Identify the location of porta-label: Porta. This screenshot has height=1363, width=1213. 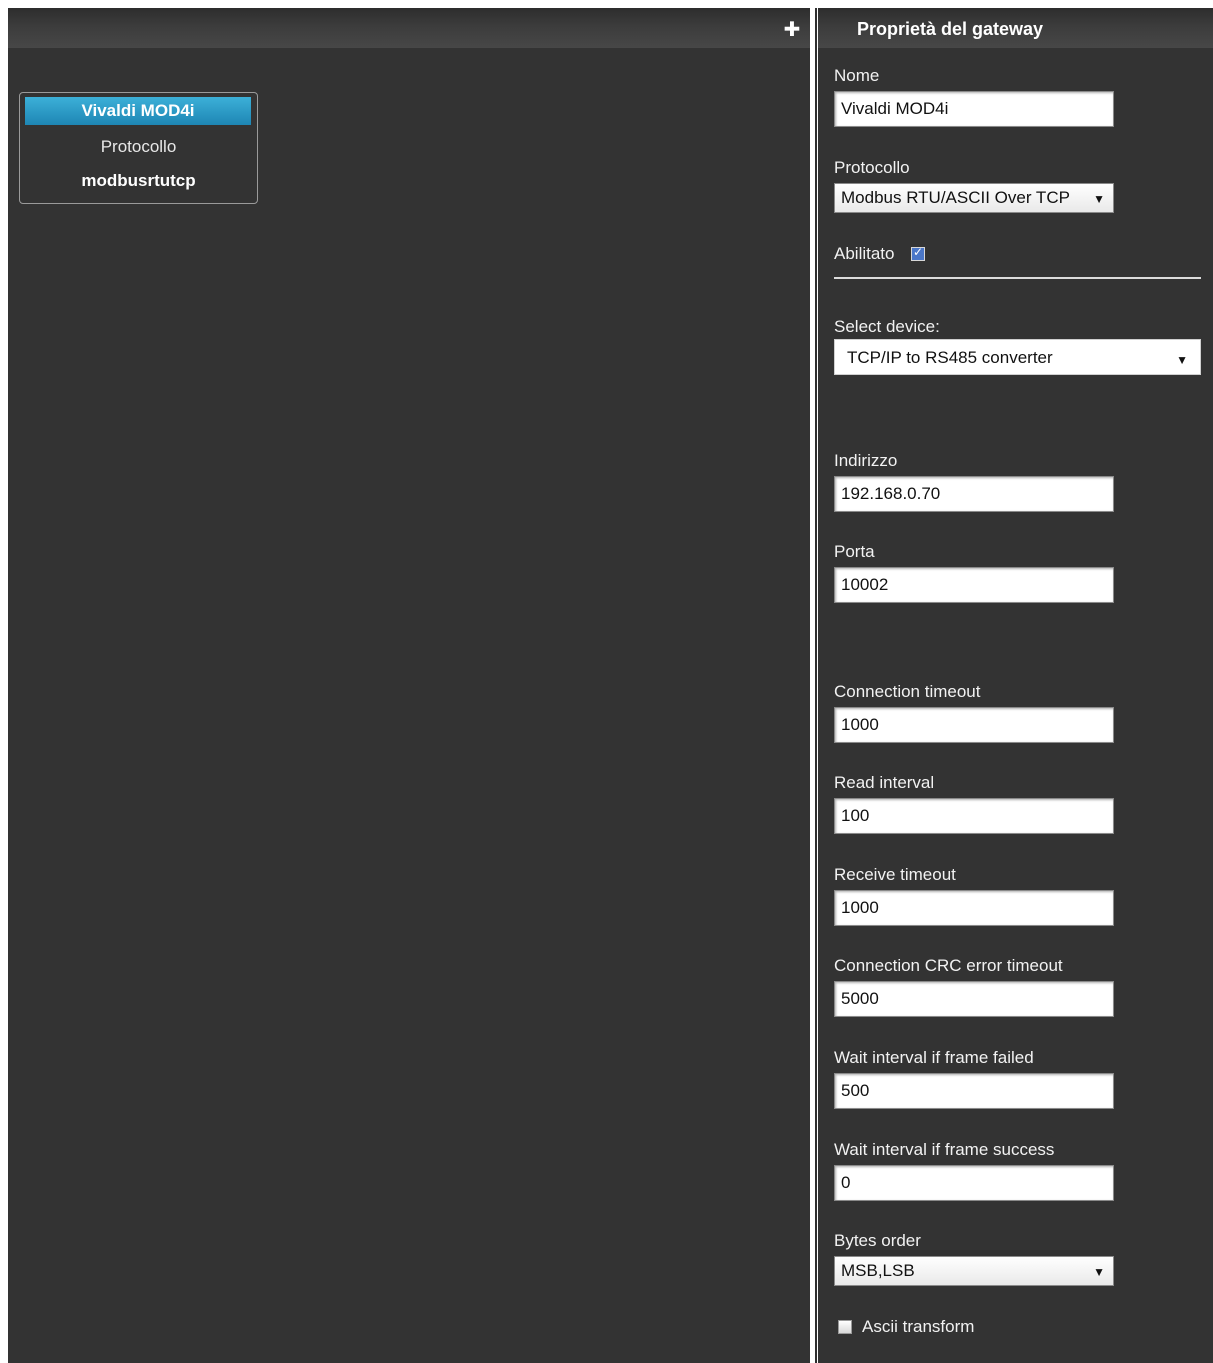
(854, 551).